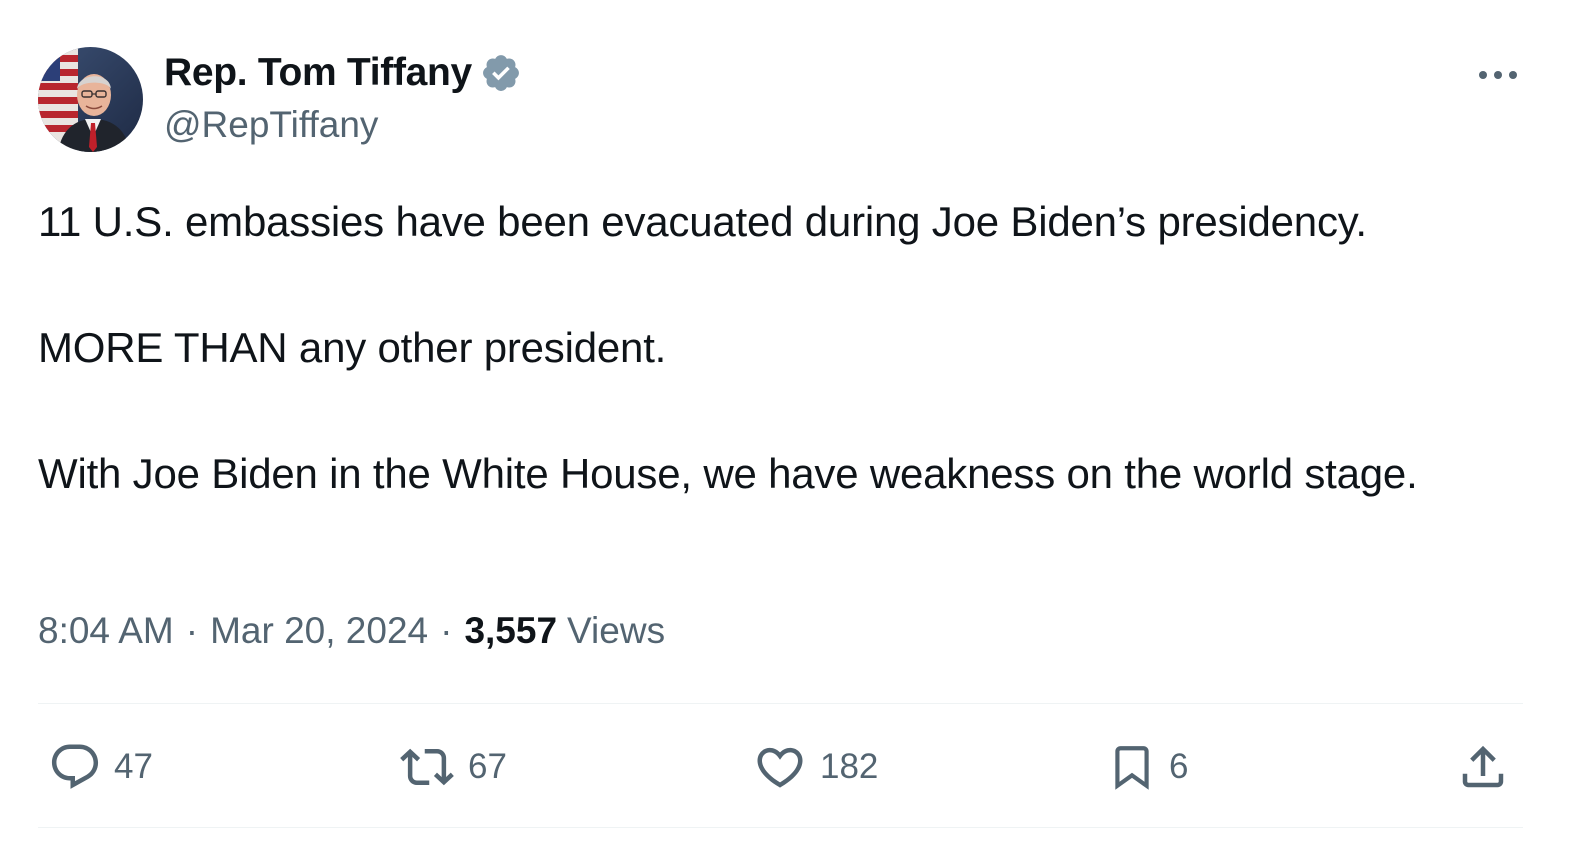  Describe the element at coordinates (487, 766) in the screenshot. I see `repost-count: 67` at that location.